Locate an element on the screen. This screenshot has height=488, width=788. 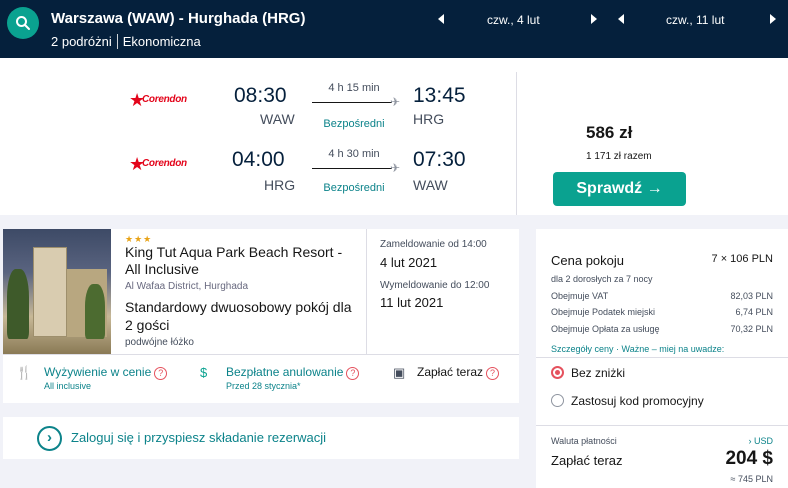
price-row: Obejmuje Opłata za usługę 70,32 PLN is located at coordinates (662, 329).